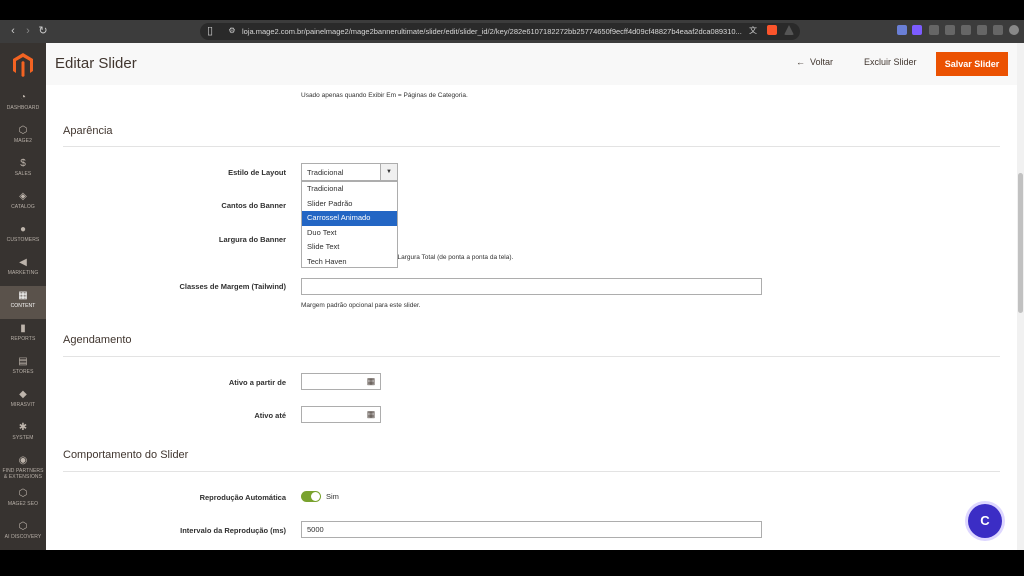 The image size is (1024, 576). Describe the element at coordinates (349, 189) in the screenshot. I see `layout-option: Tradicional` at that location.